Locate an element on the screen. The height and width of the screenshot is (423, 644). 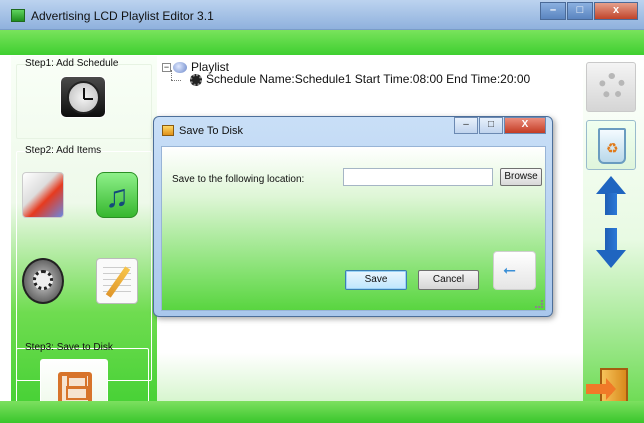
recycle-bin-icon is located at coordinates (612, 146).